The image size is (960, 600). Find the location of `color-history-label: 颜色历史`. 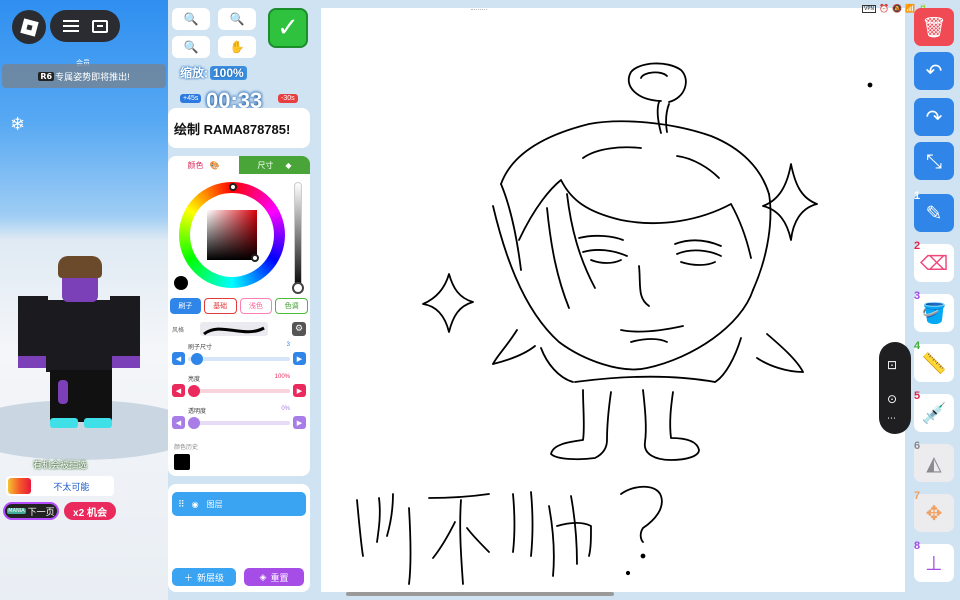

color-history-label: 颜色历史 is located at coordinates (186, 448).